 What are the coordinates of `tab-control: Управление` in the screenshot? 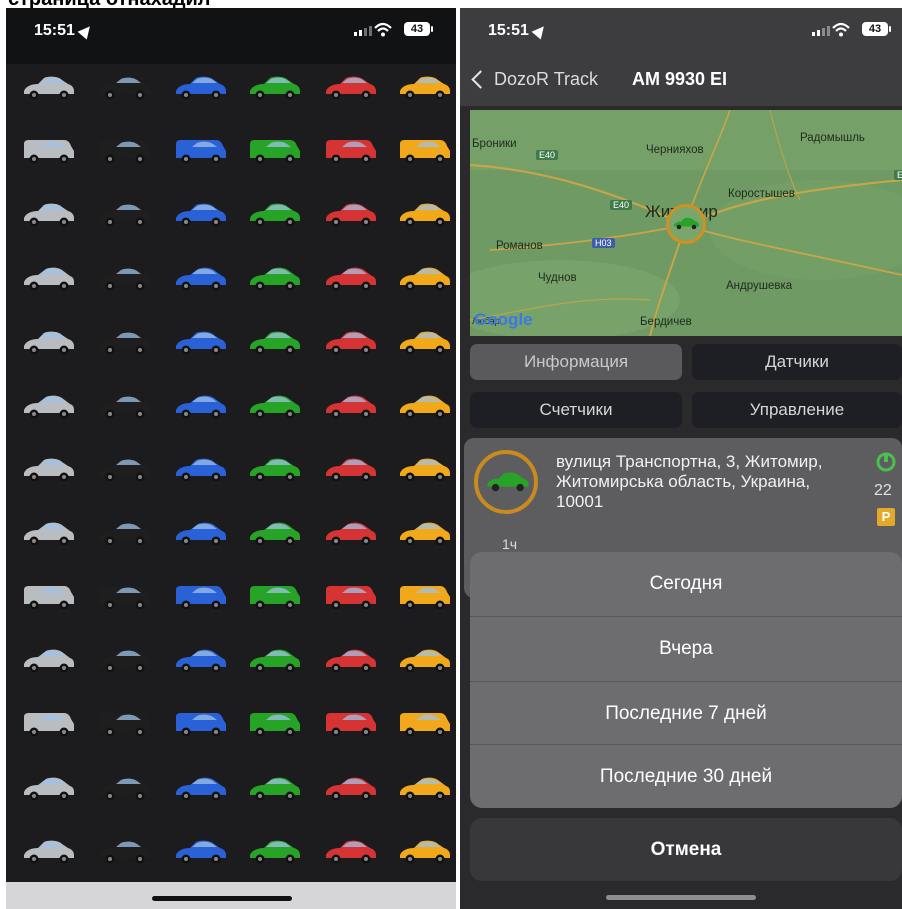 It's located at (797, 410).